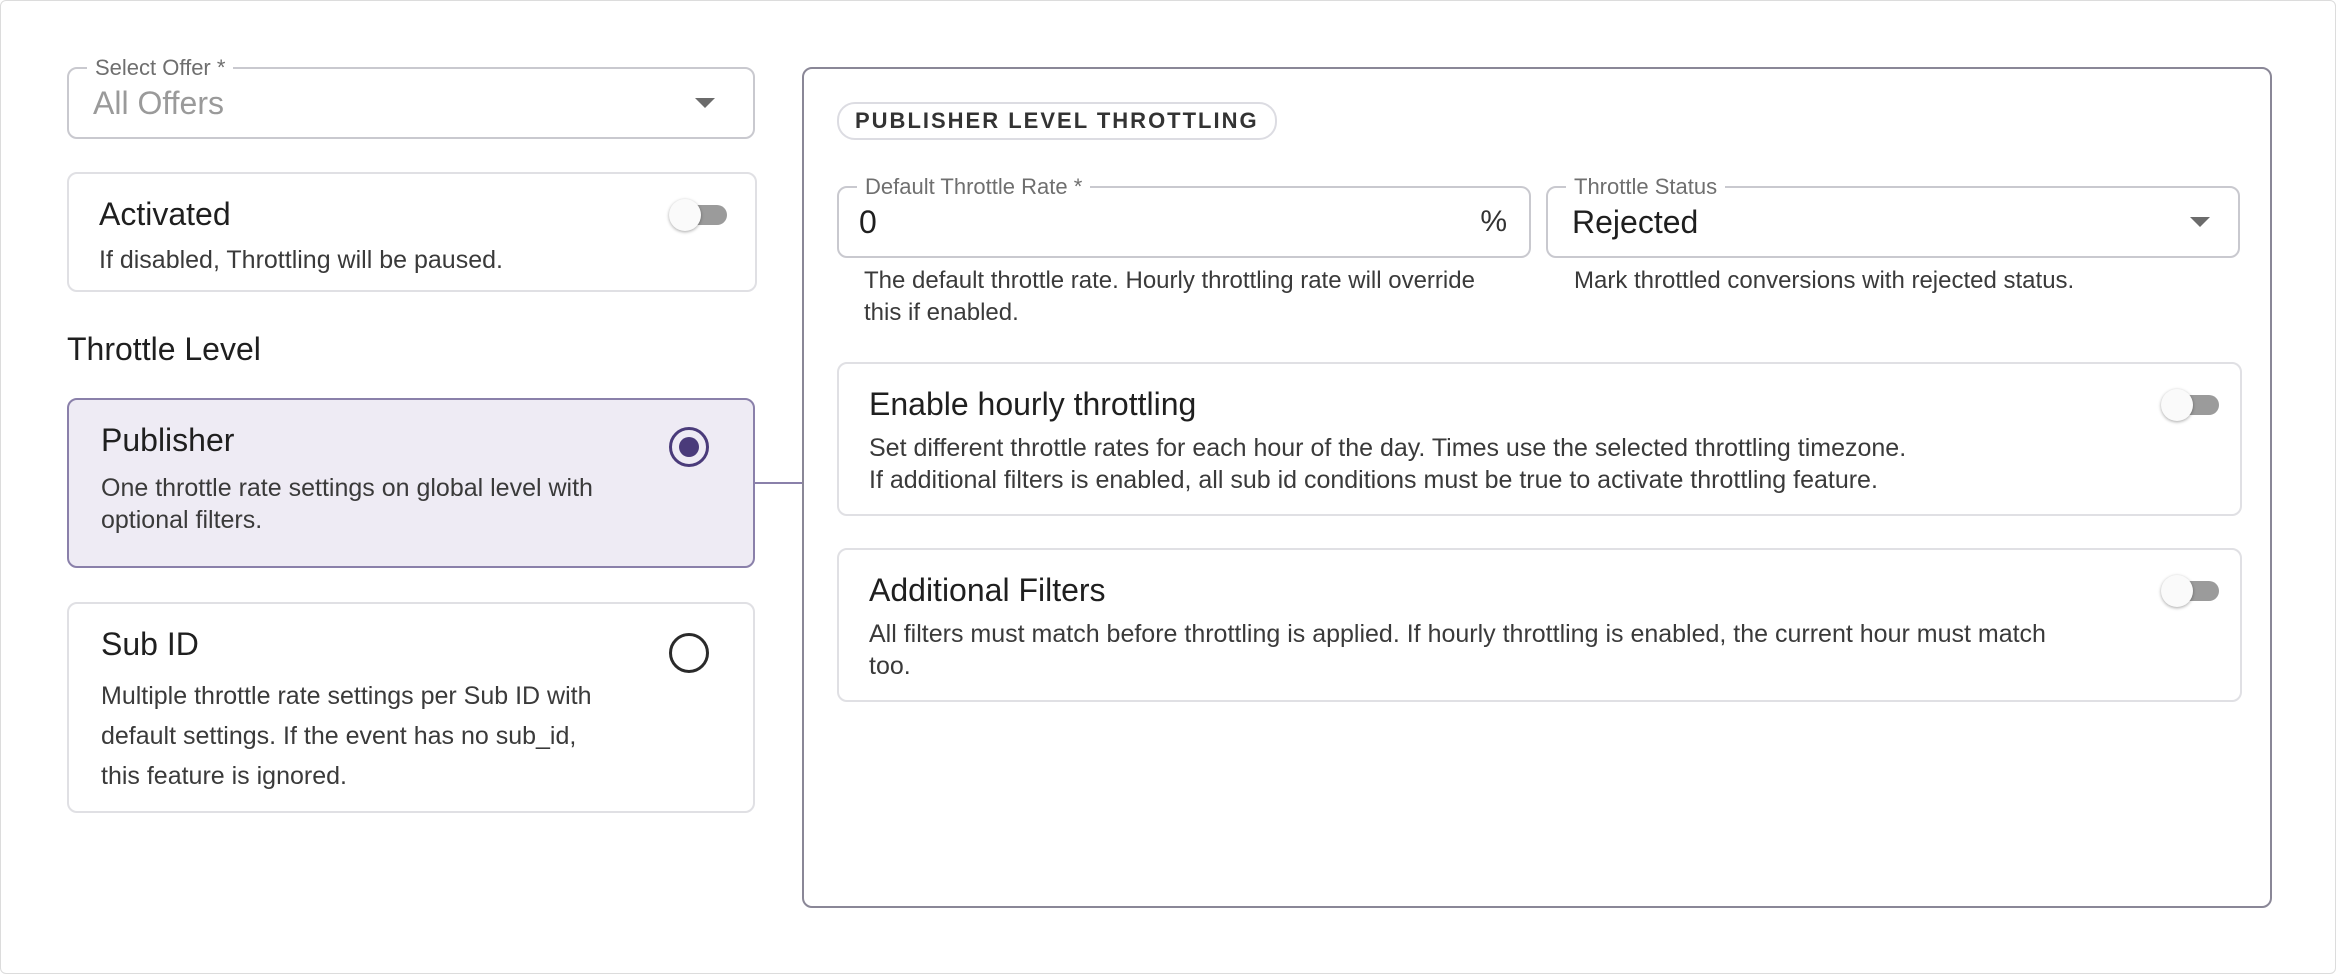 Image resolution: width=2336 pixels, height=974 pixels. I want to click on throttle-status-value: Rejected, so click(1635, 222).